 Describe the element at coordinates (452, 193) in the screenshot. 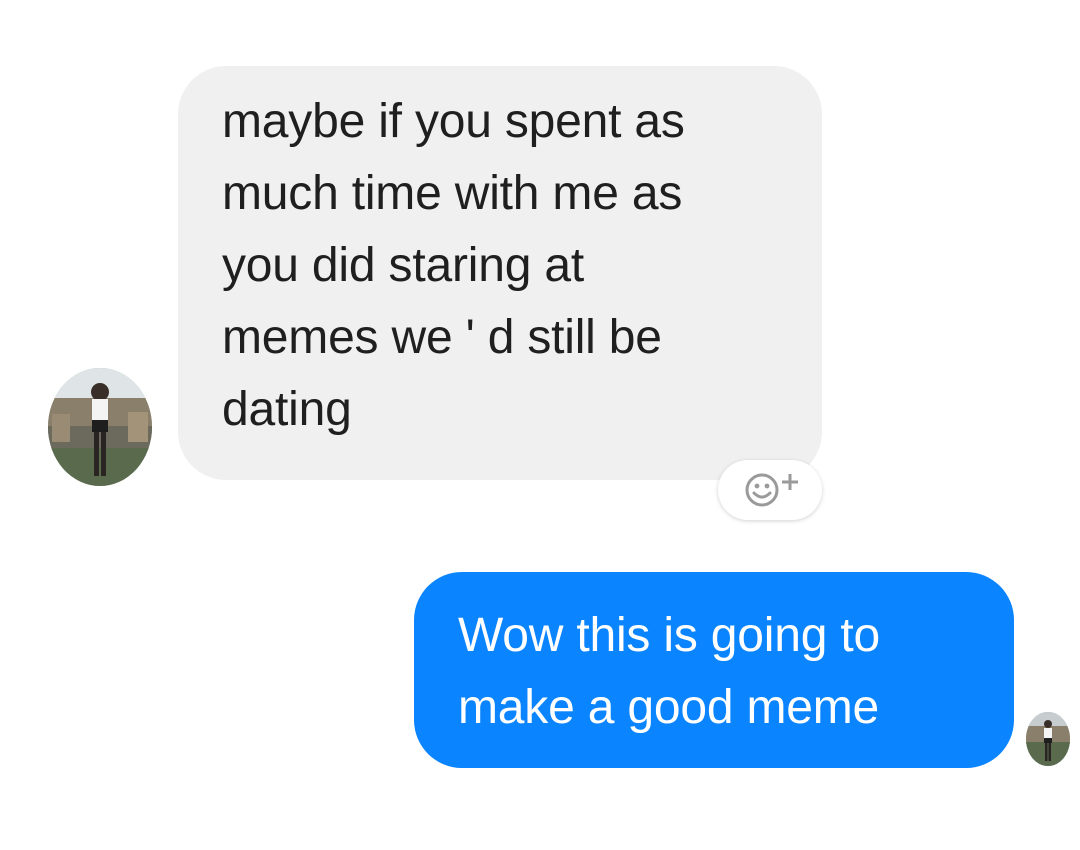

I see `message-text-line: much time with me as` at that location.